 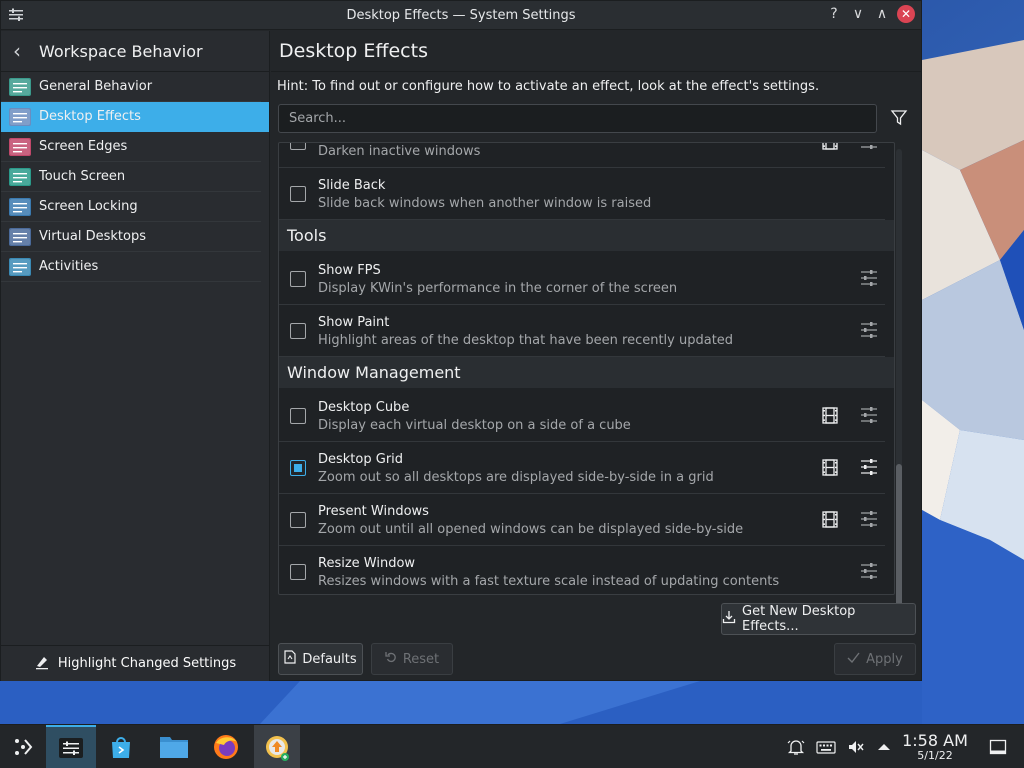 I want to click on file-manager-icon, so click(x=174, y=746).